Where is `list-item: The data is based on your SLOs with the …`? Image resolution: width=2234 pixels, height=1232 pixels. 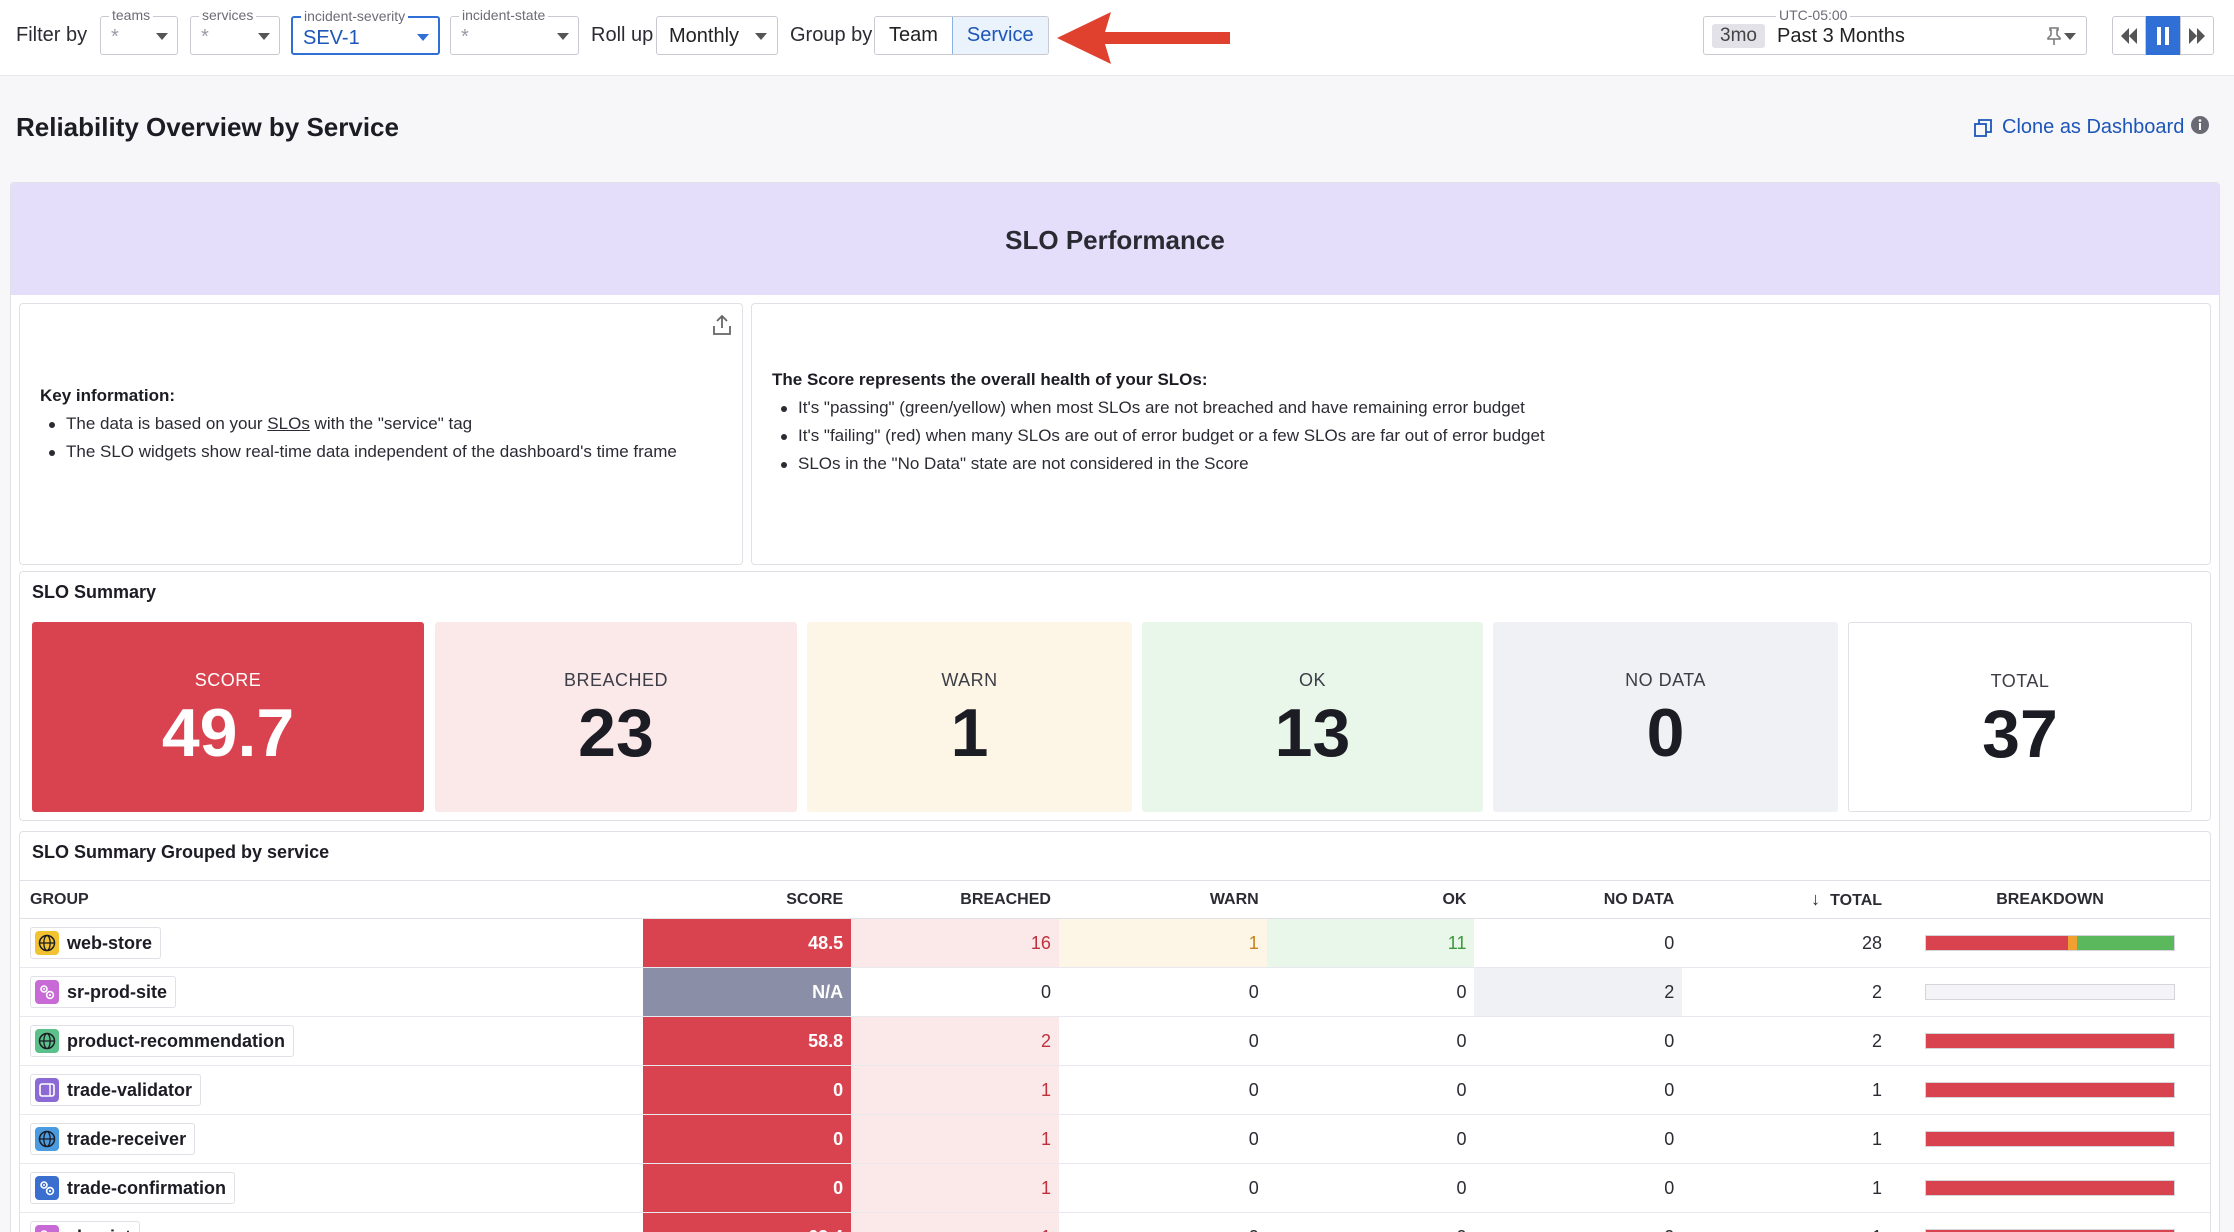 list-item: The data is based on your SLOs with the … is located at coordinates (358, 424).